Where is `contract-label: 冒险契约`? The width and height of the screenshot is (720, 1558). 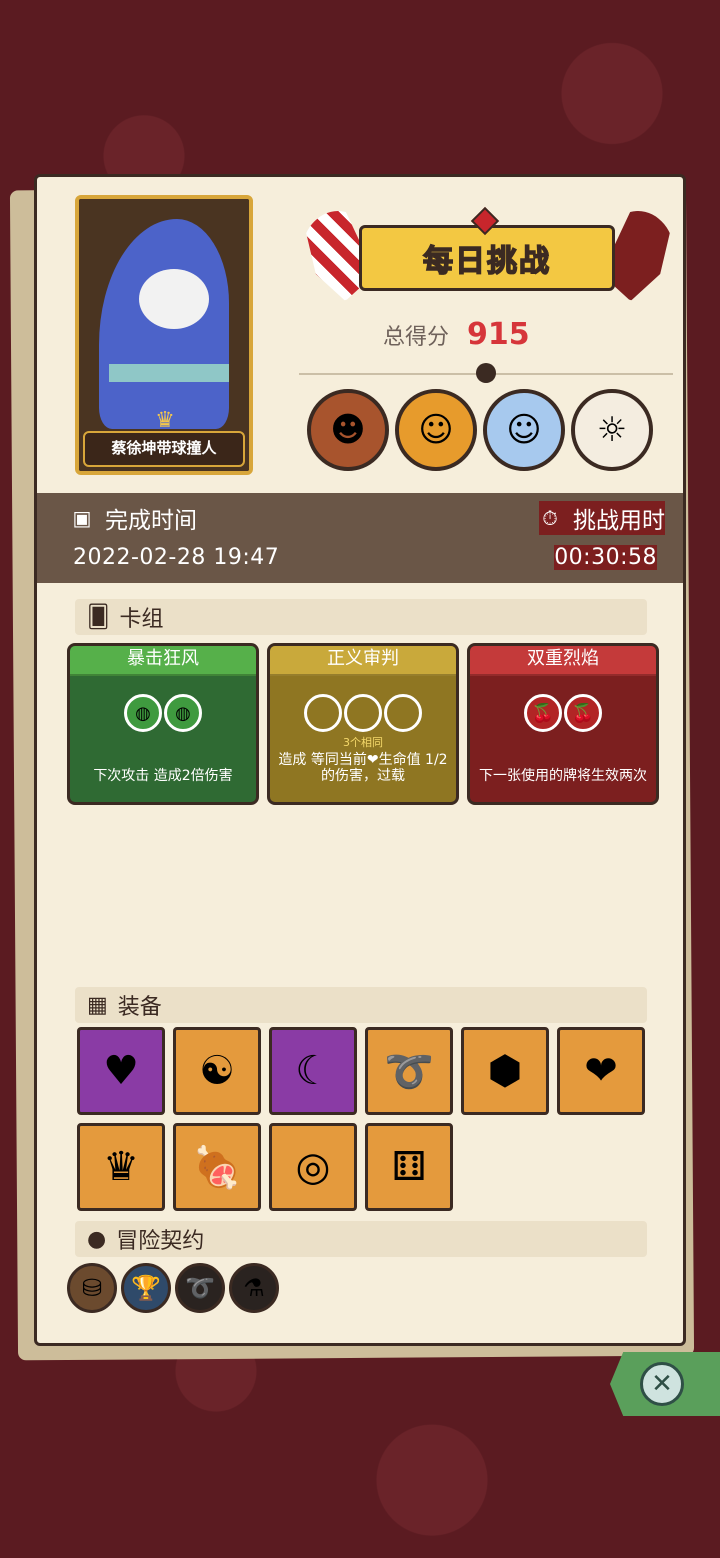 contract-label: 冒险契约 is located at coordinates (160, 1241).